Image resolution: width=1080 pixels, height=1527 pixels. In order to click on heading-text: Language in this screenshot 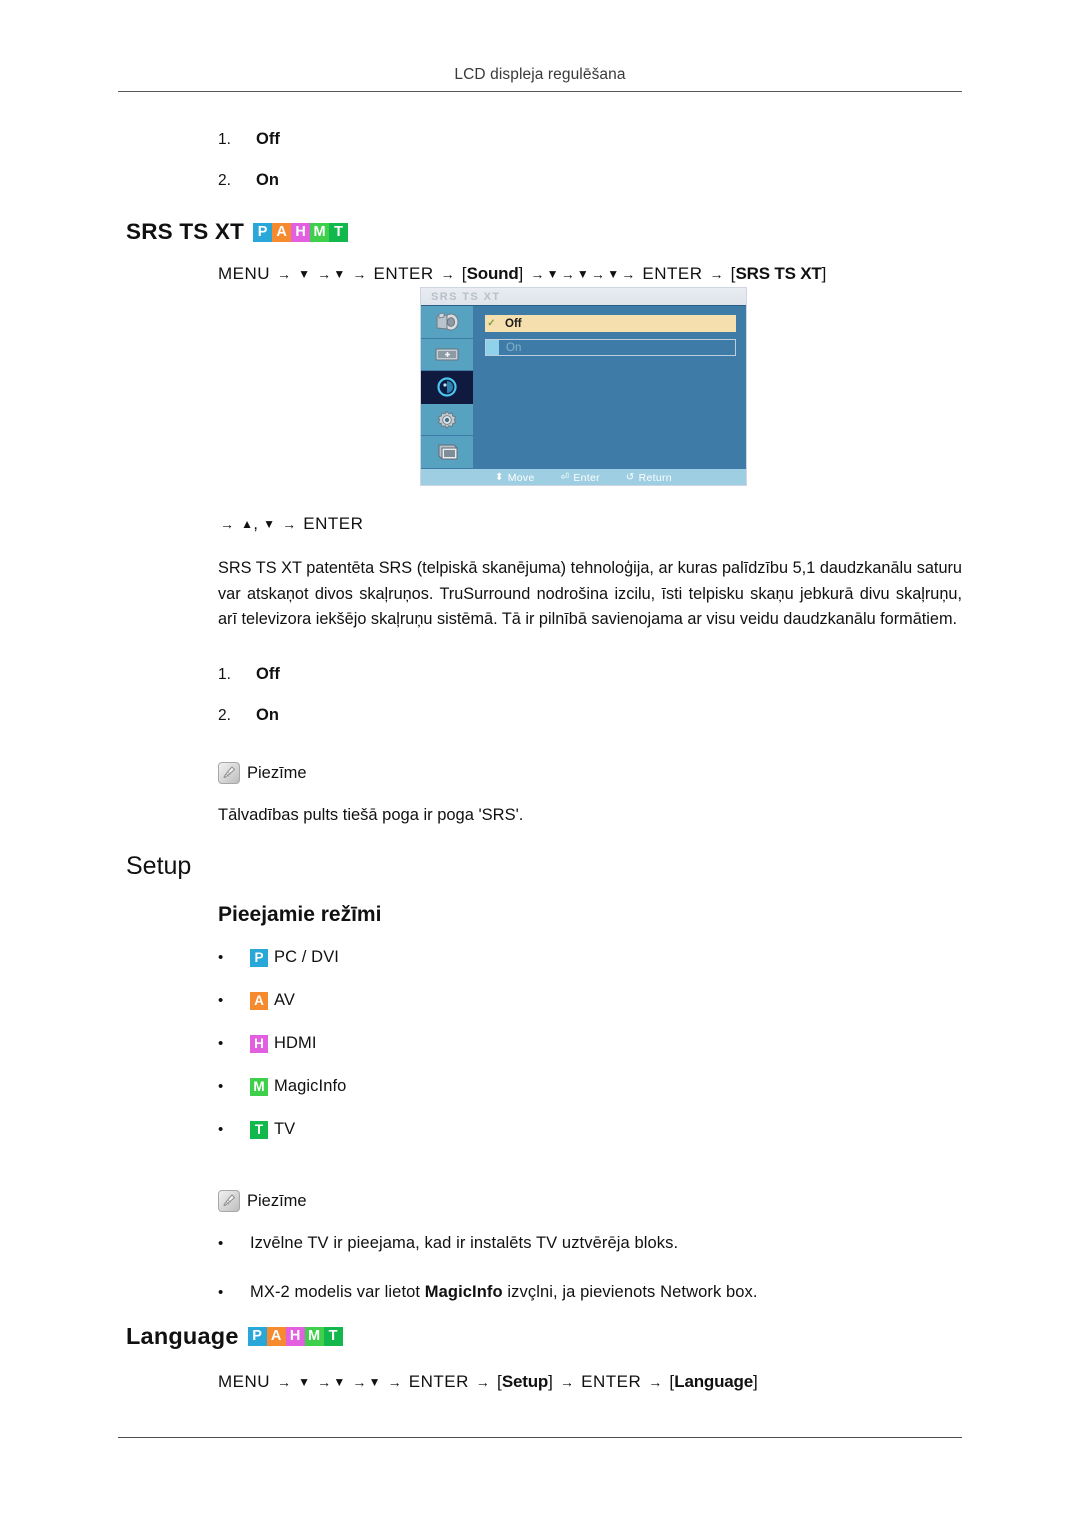, I will do `click(182, 1336)`.